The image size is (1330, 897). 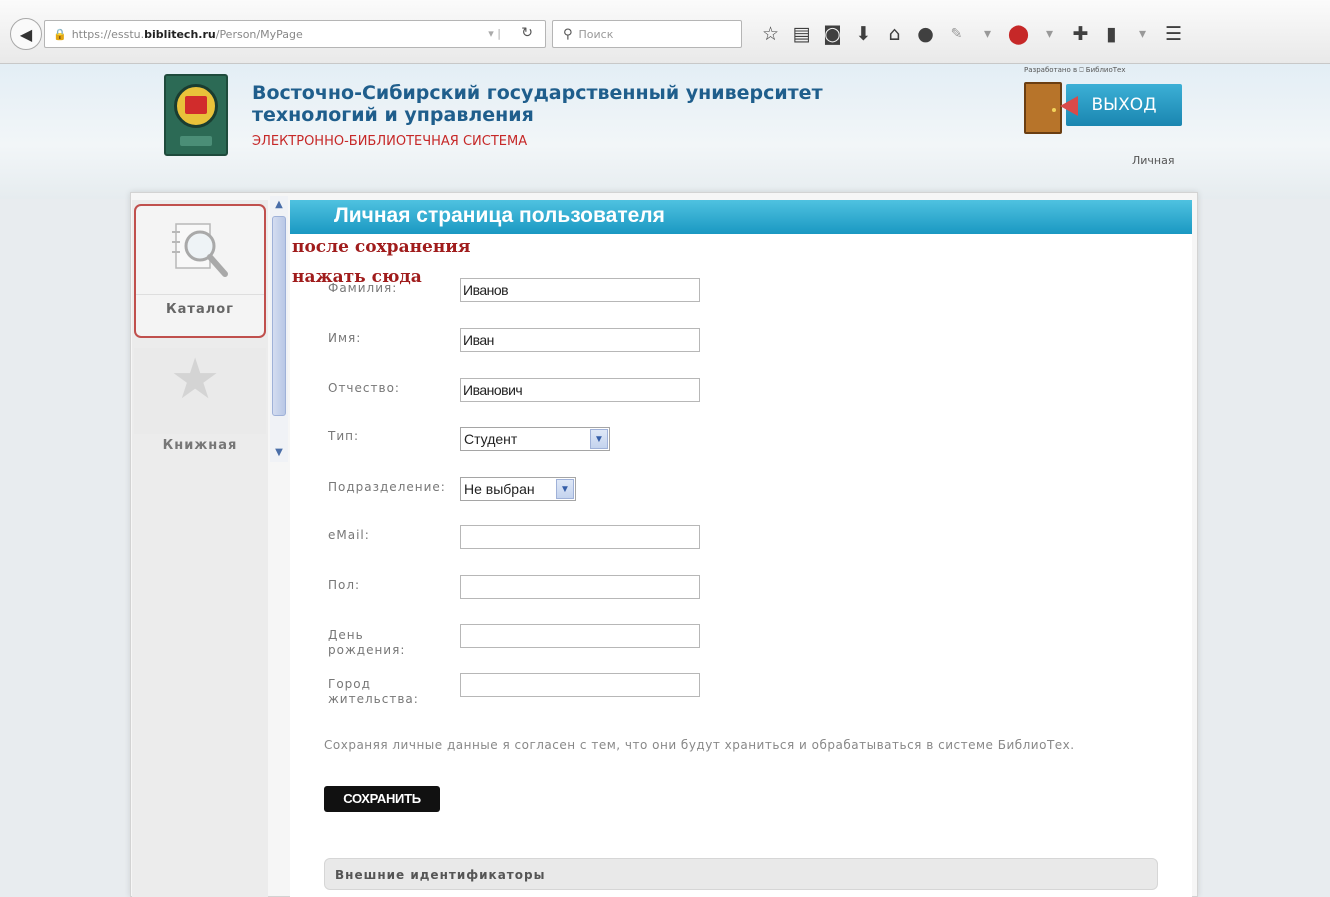 I want to click on email-field, so click(x=580, y=537).